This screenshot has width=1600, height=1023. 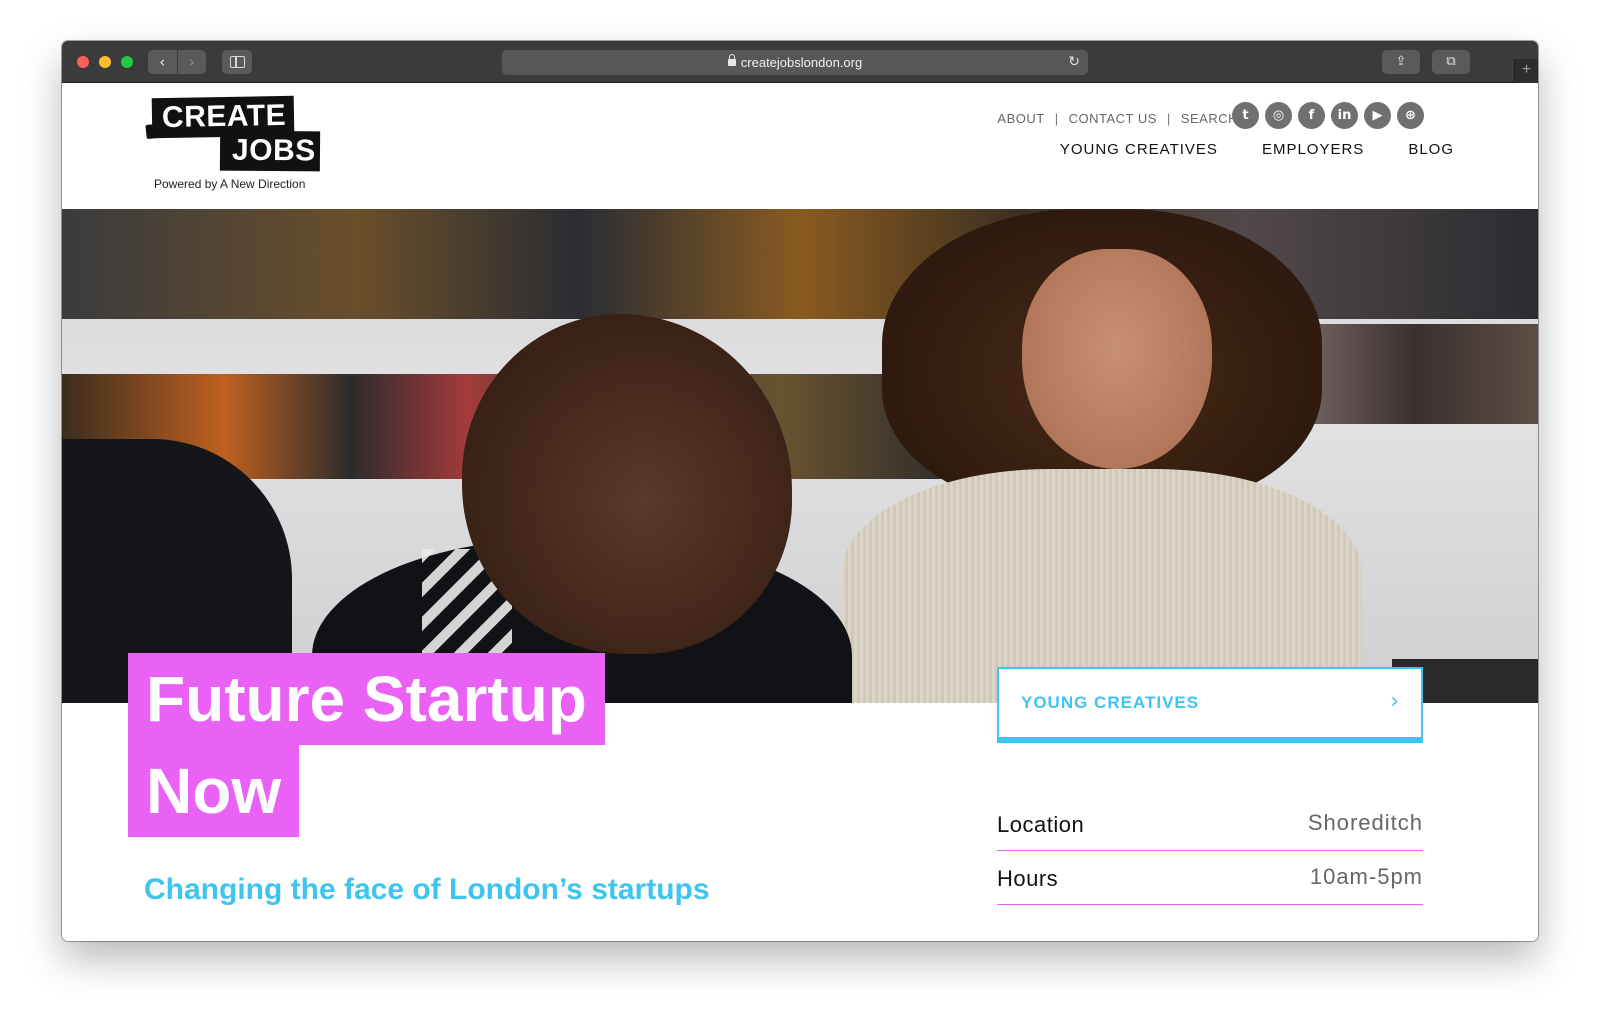 I want to click on site-logo: CREATE JOBS Powered by A New Direction, so click(x=235, y=148).